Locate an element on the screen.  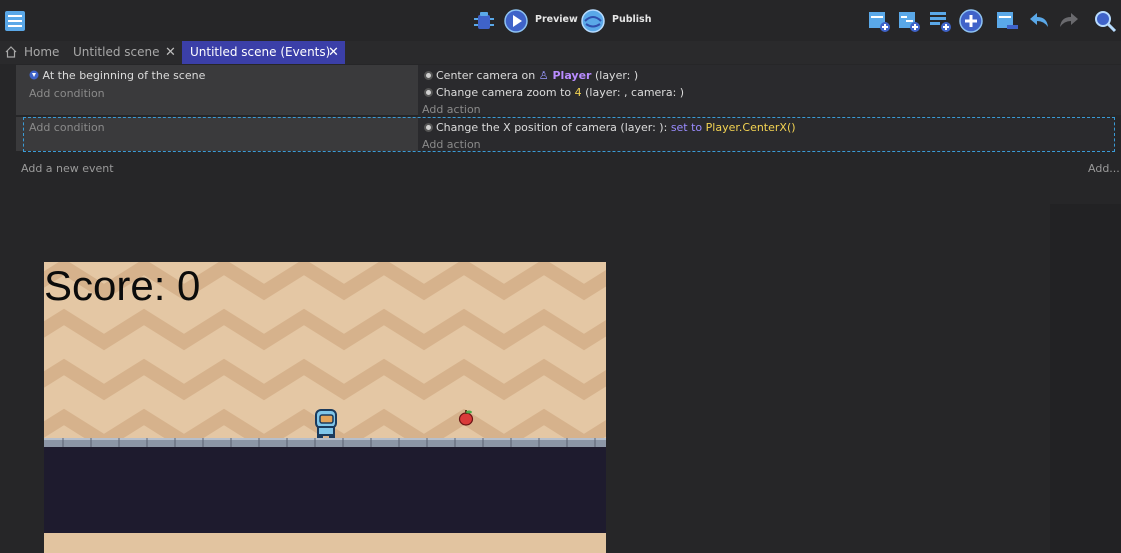
search-icon is located at coordinates (1105, 21).